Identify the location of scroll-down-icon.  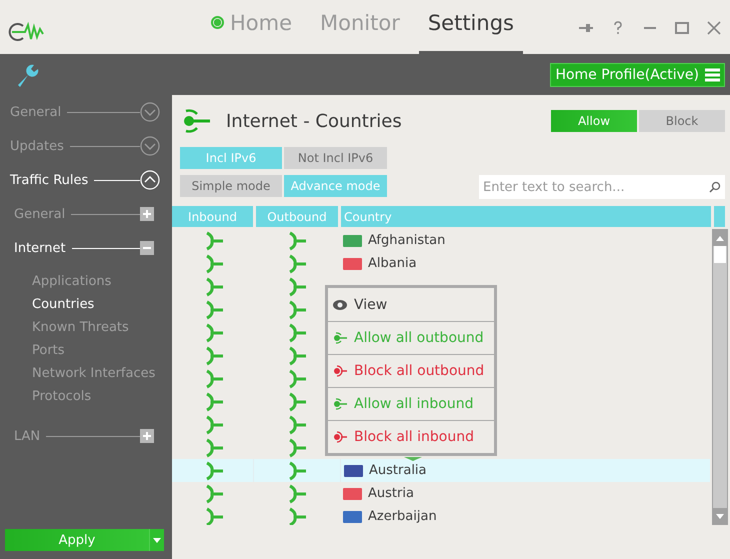
(720, 516).